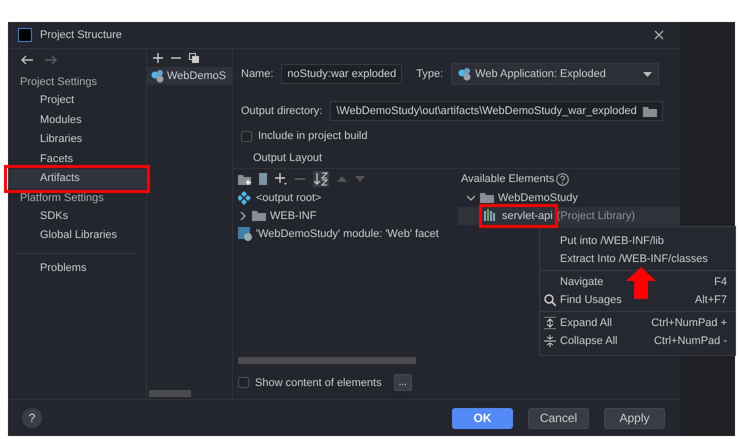  I want to click on menu-item: Expand All, so click(606, 323).